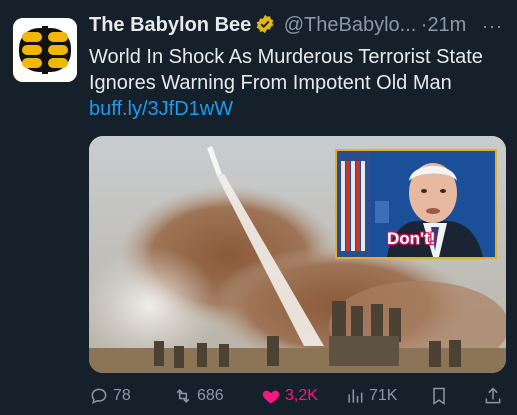  I want to click on verified-badge-icon, so click(265, 26).